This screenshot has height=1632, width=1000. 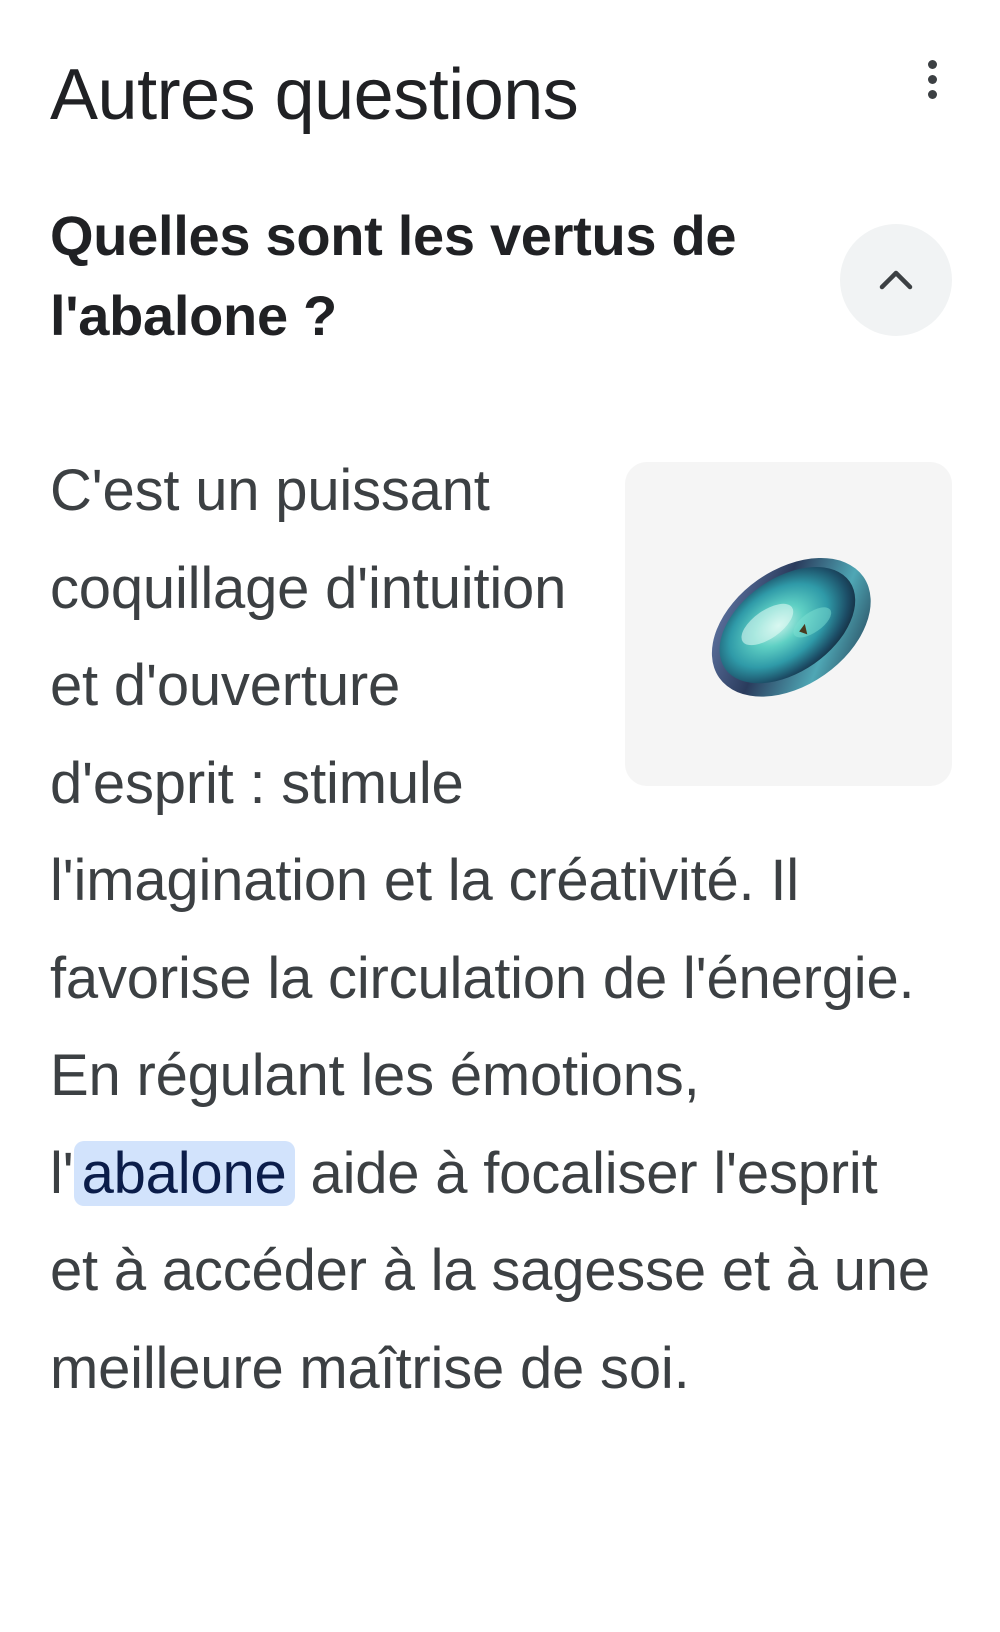 I want to click on collapse-button, so click(x=896, y=280).